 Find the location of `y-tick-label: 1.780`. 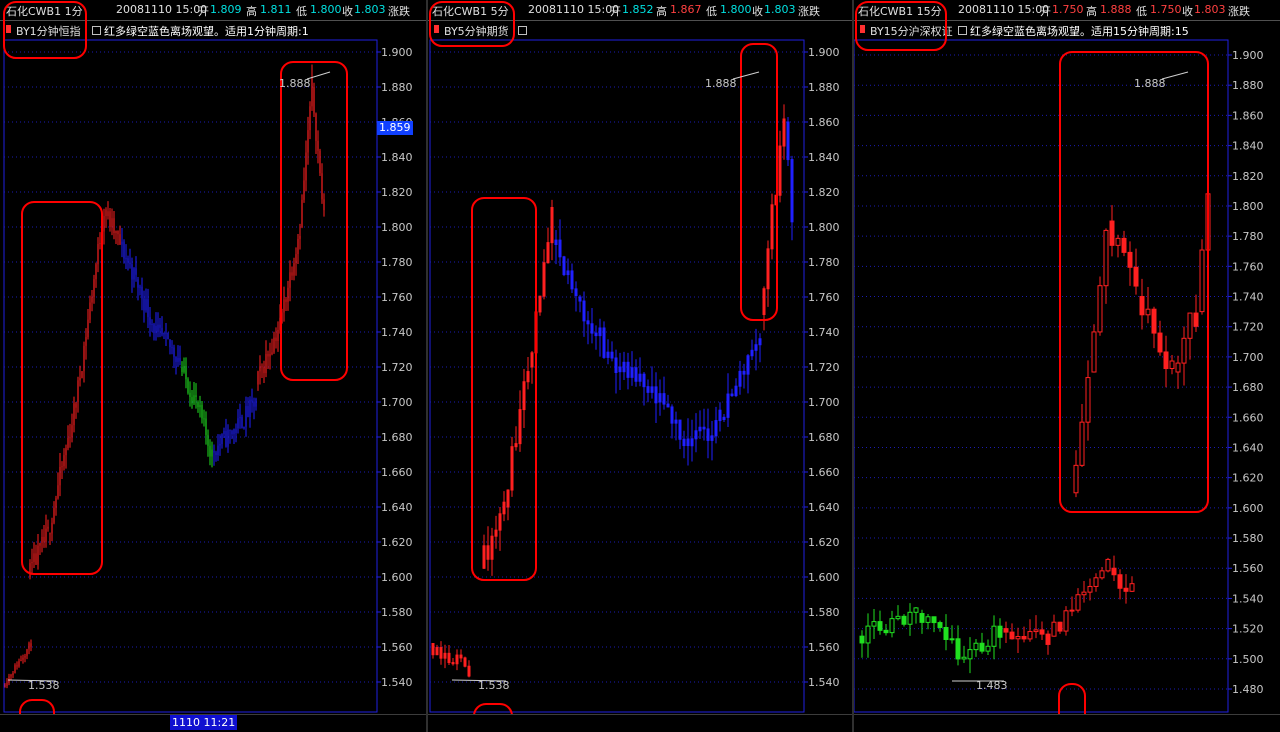

y-tick-label: 1.780 is located at coordinates (1248, 236).